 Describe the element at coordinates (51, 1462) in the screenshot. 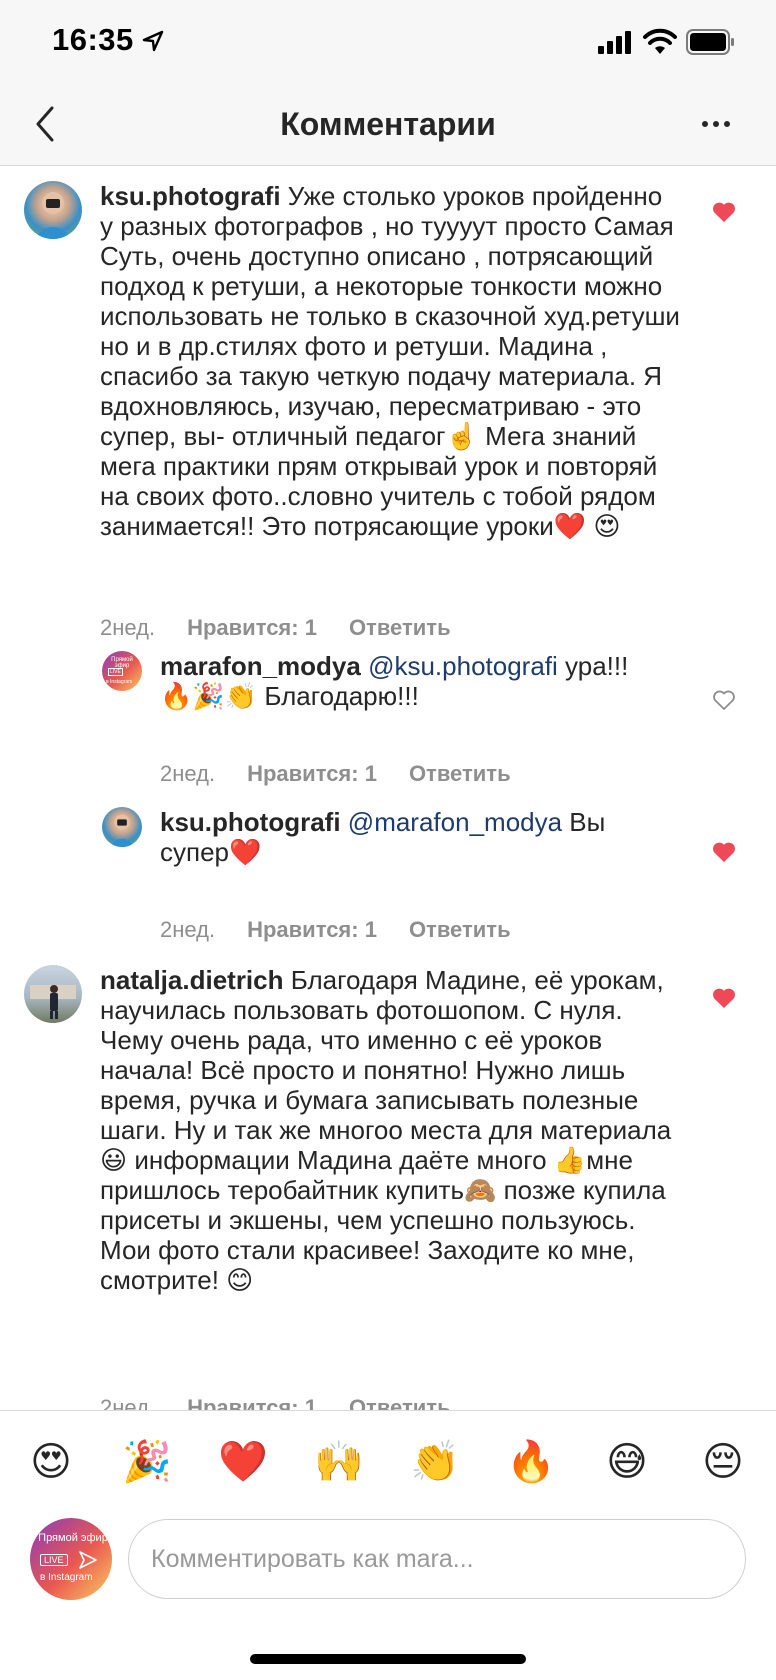

I see `emoji-heart-eyes-button: 😍` at that location.